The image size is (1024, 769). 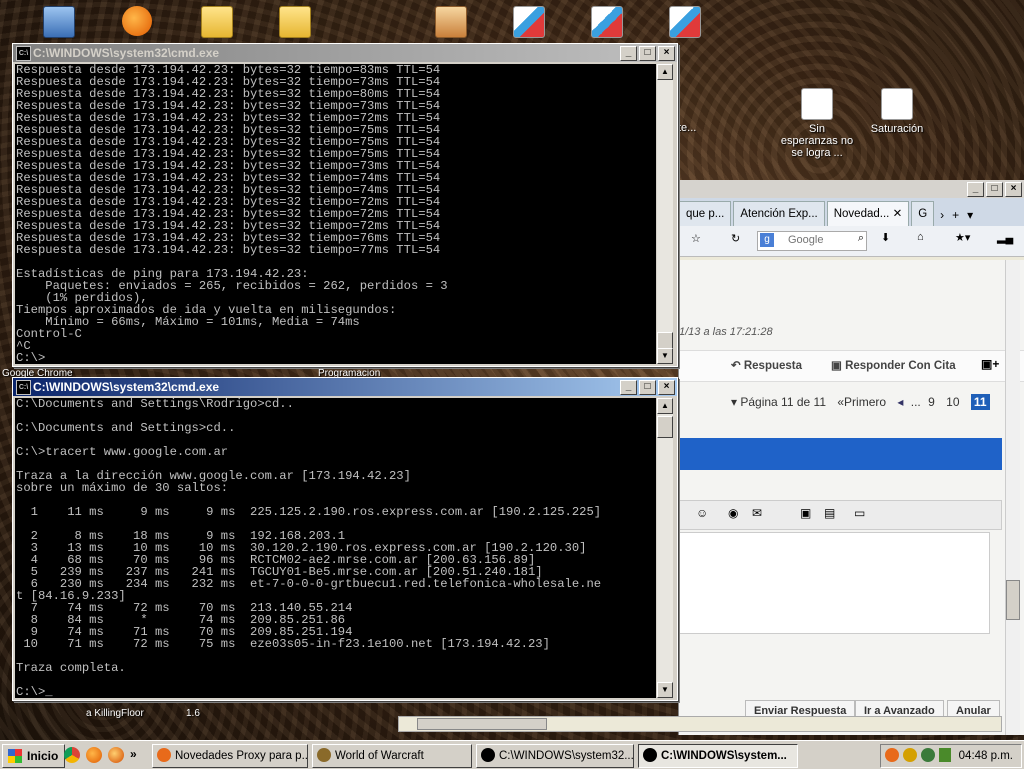 I want to click on desktop-icon-zip, so click(x=451, y=23).